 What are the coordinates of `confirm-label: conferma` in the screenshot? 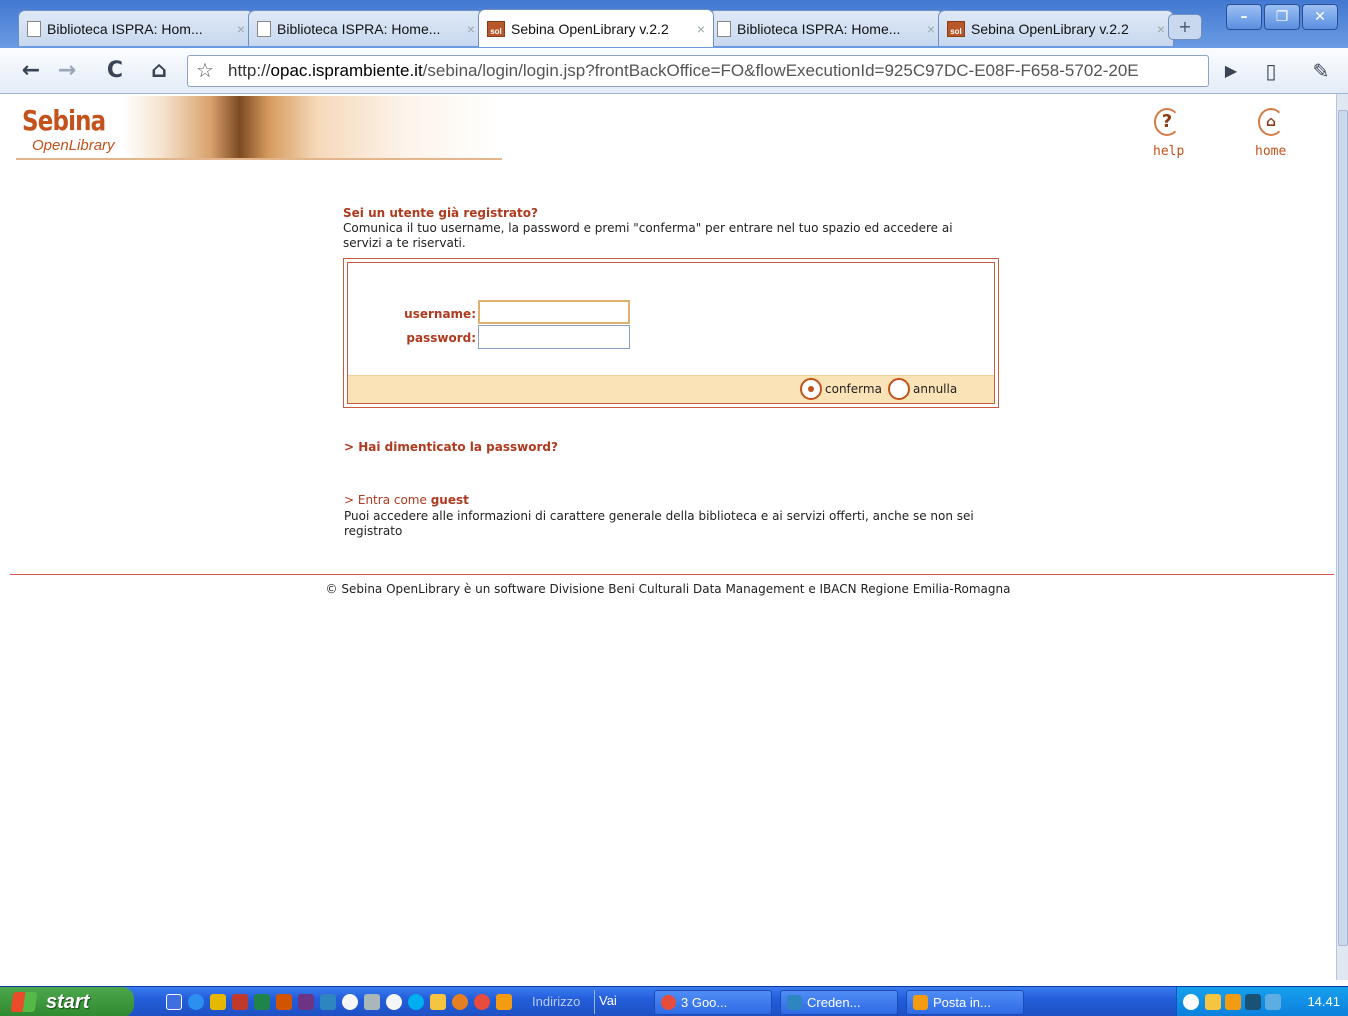 It's located at (853, 389).